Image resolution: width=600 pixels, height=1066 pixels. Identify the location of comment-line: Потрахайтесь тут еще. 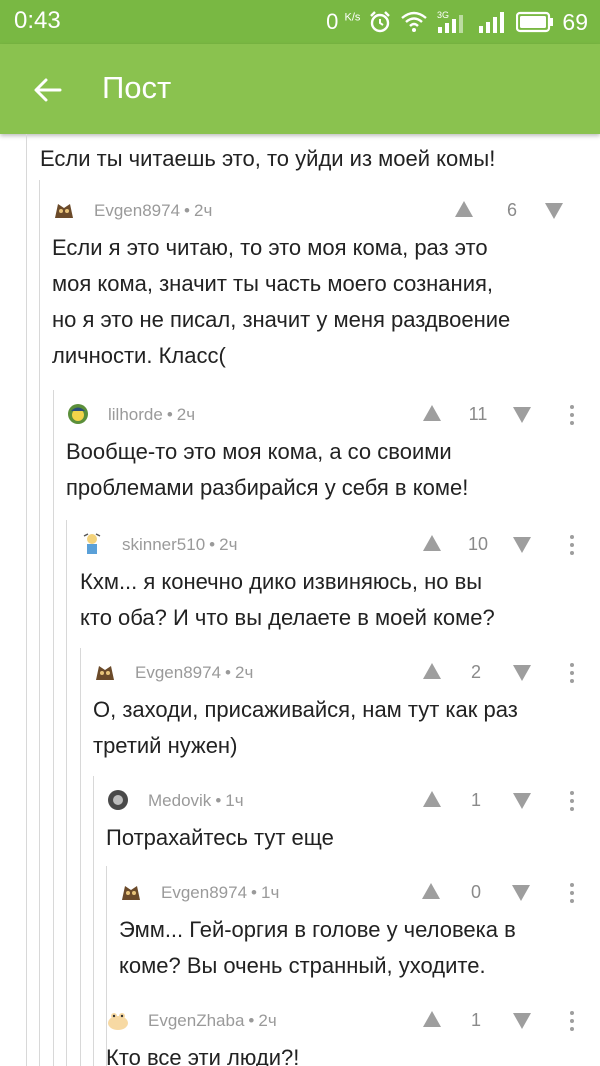
(220, 837).